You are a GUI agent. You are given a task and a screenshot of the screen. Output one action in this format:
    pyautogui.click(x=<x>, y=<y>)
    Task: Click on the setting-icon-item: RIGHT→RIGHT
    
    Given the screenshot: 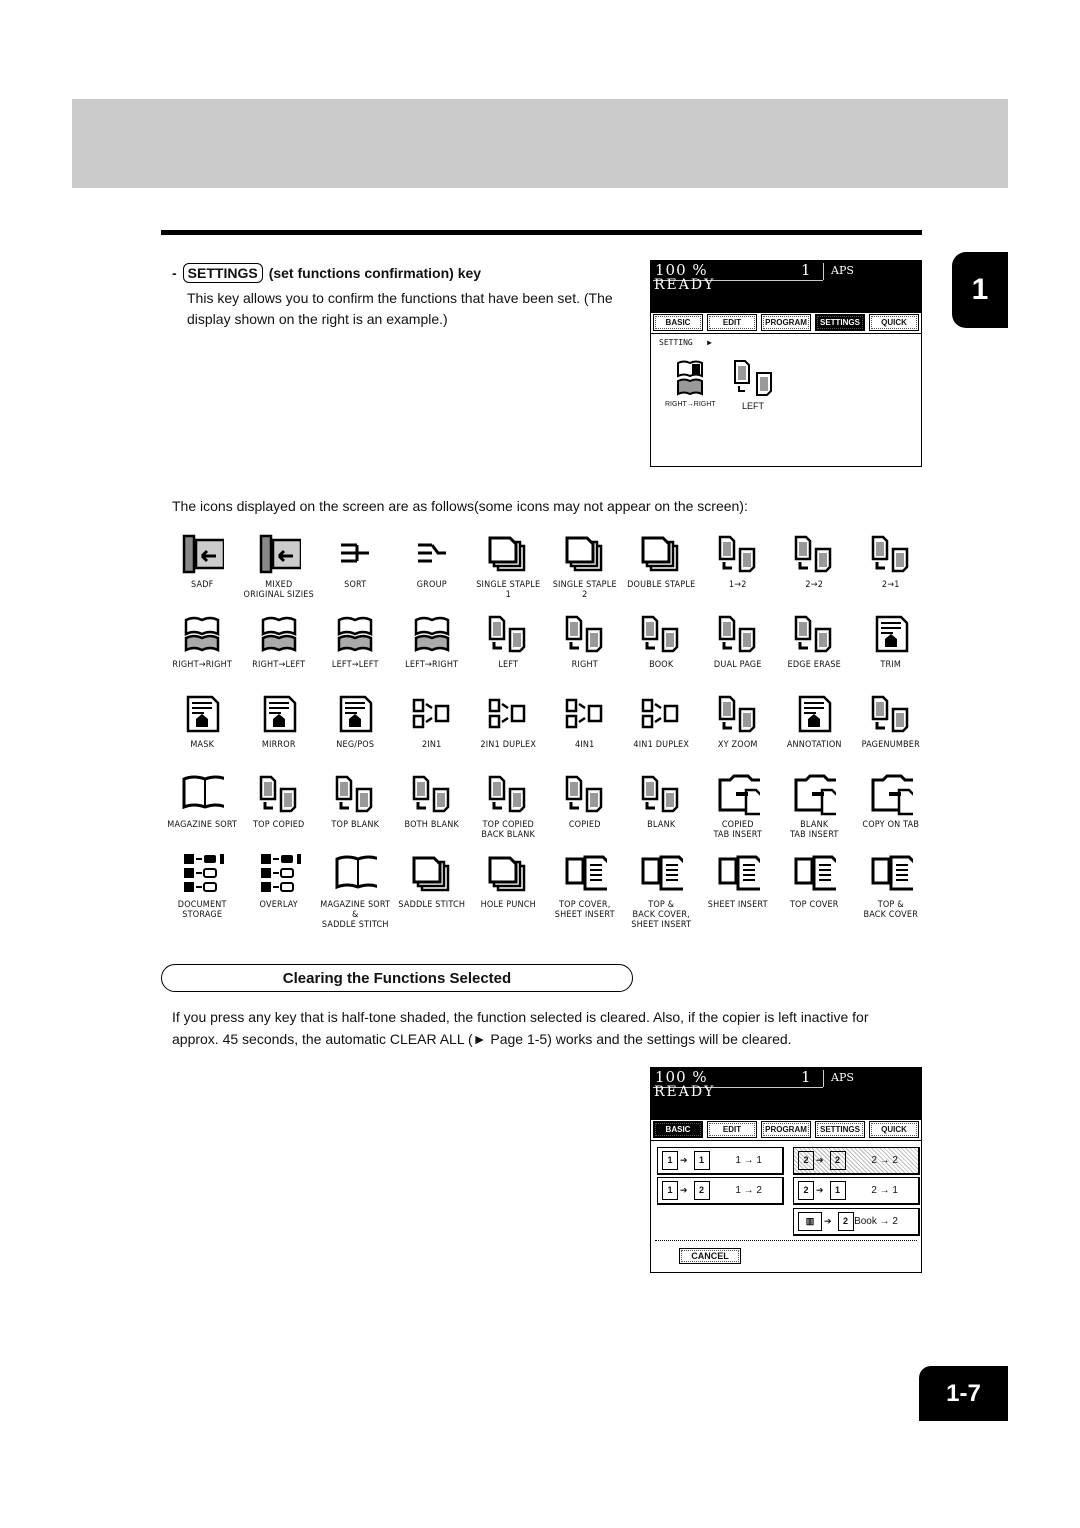 What is the action you would take?
    pyautogui.click(x=690, y=383)
    